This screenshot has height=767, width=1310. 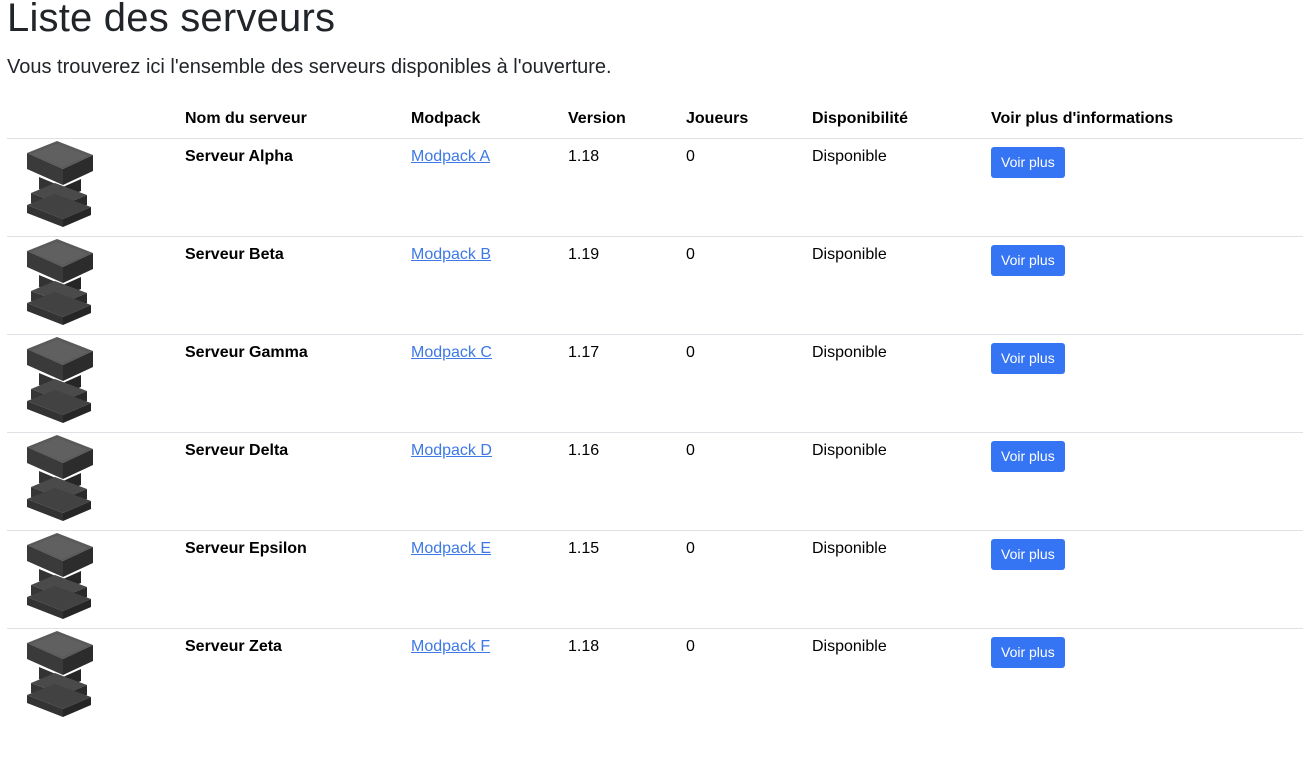 What do you see at coordinates (584, 254) in the screenshot?
I see `server-version: 1.19` at bounding box center [584, 254].